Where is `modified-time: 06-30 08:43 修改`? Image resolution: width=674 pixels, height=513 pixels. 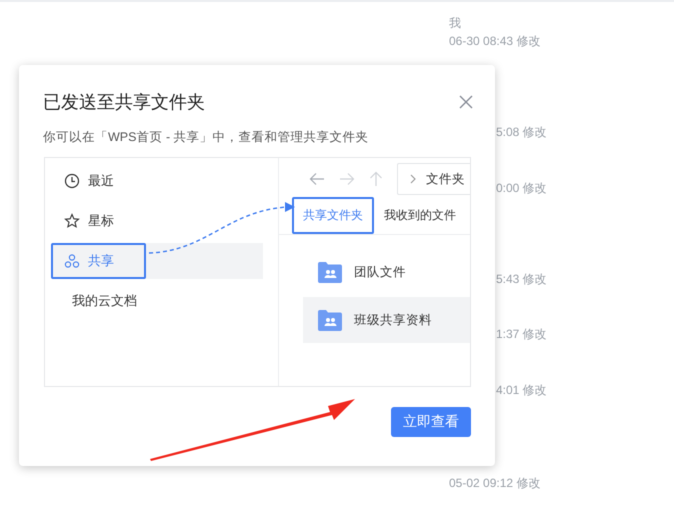 modified-time: 06-30 08:43 修改 is located at coordinates (495, 41).